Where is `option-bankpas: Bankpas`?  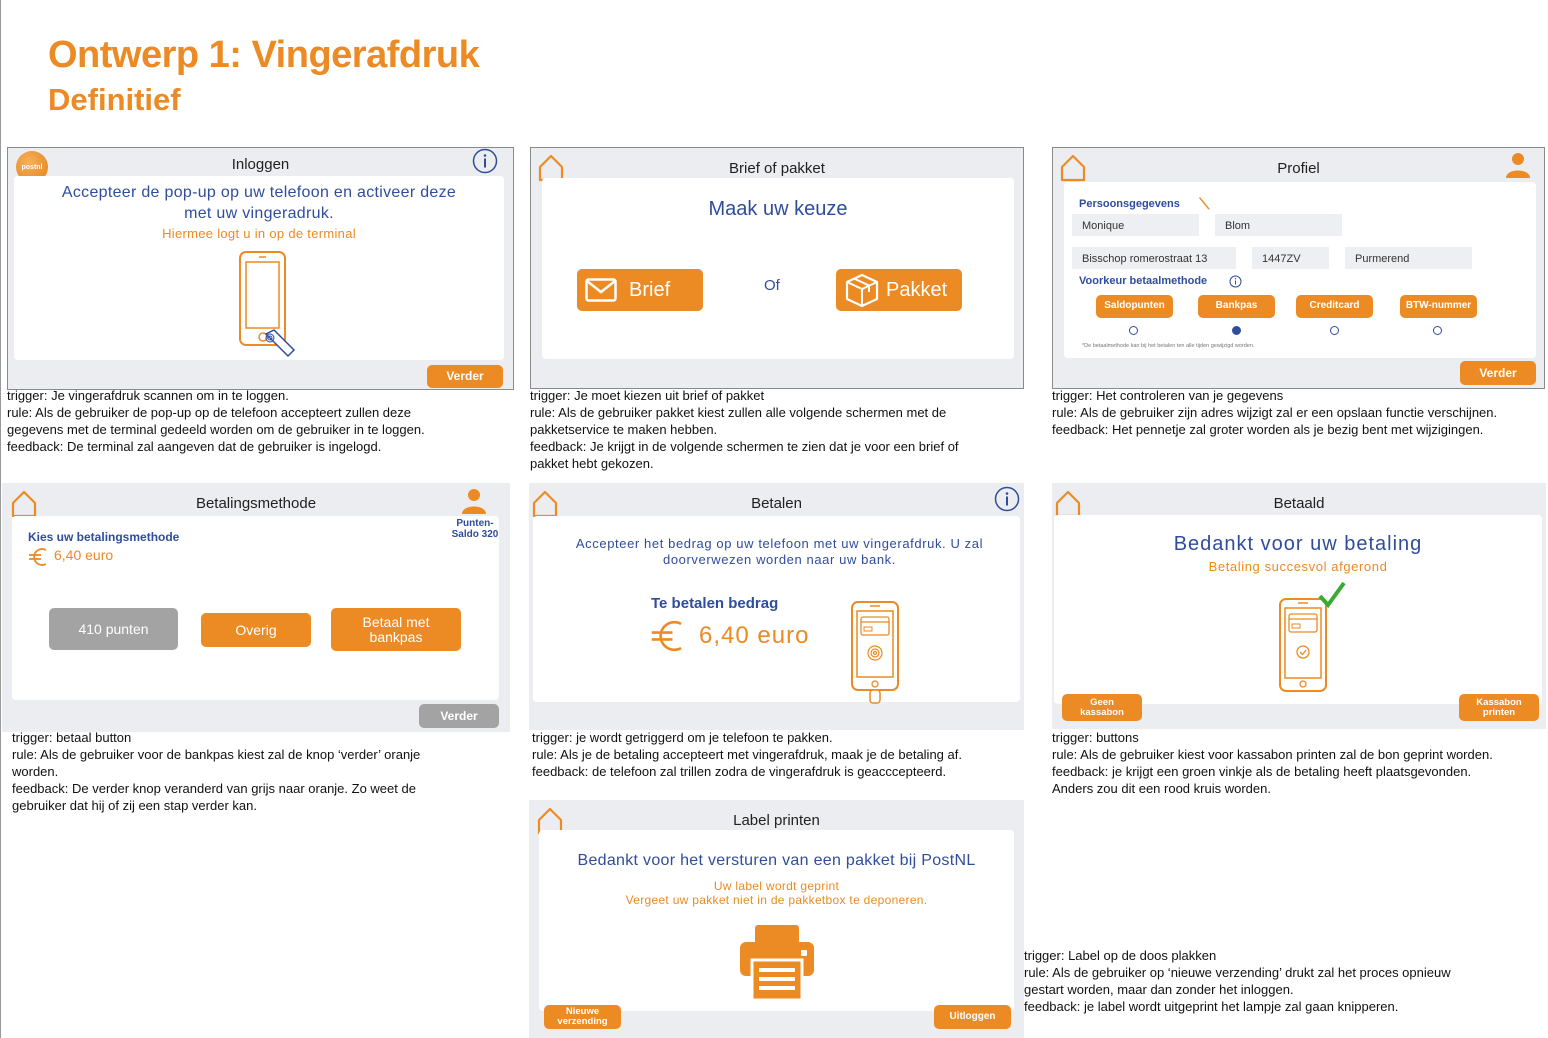
option-bankpas: Bankpas is located at coordinates (1236, 306).